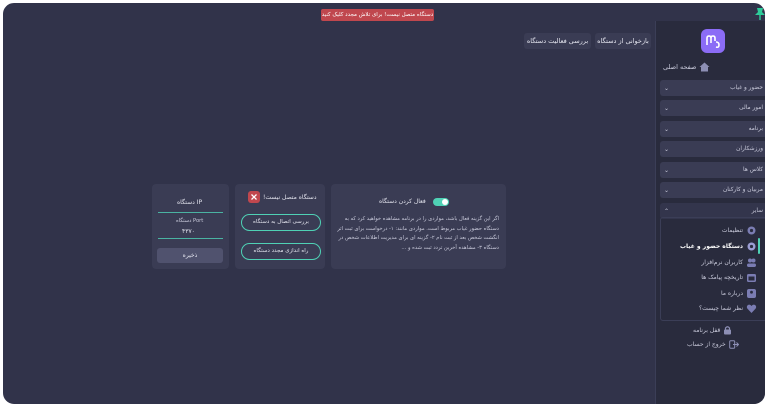 This screenshot has height=407, width=768. Describe the element at coordinates (281, 222) in the screenshot. I see `check-connection-button: بررسی اتصال به دستگاه` at that location.